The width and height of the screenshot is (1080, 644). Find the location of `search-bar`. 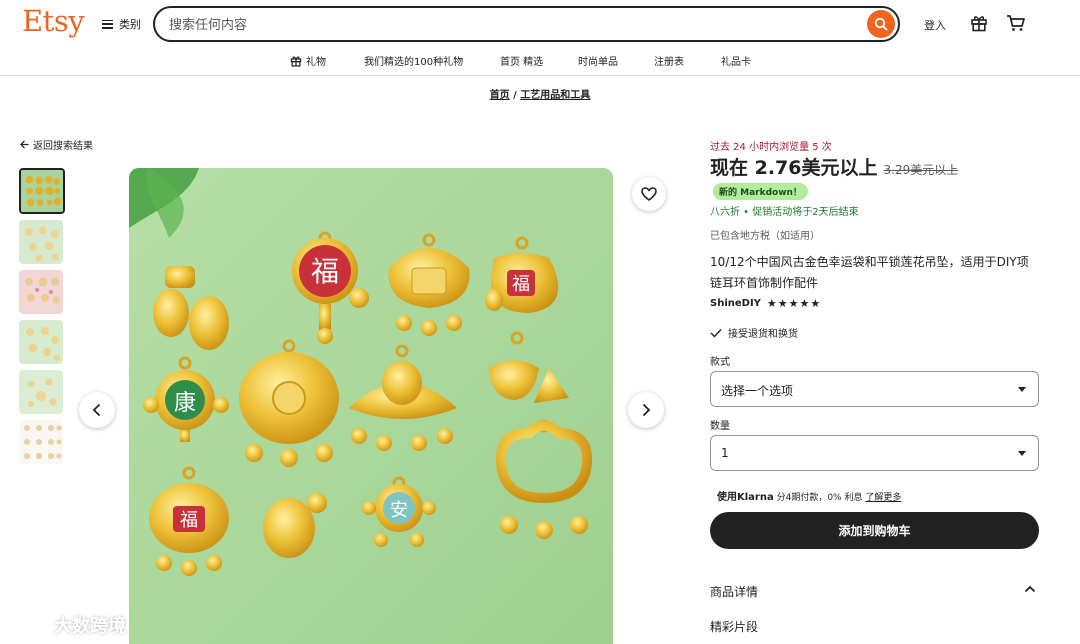

search-bar is located at coordinates (526, 24).